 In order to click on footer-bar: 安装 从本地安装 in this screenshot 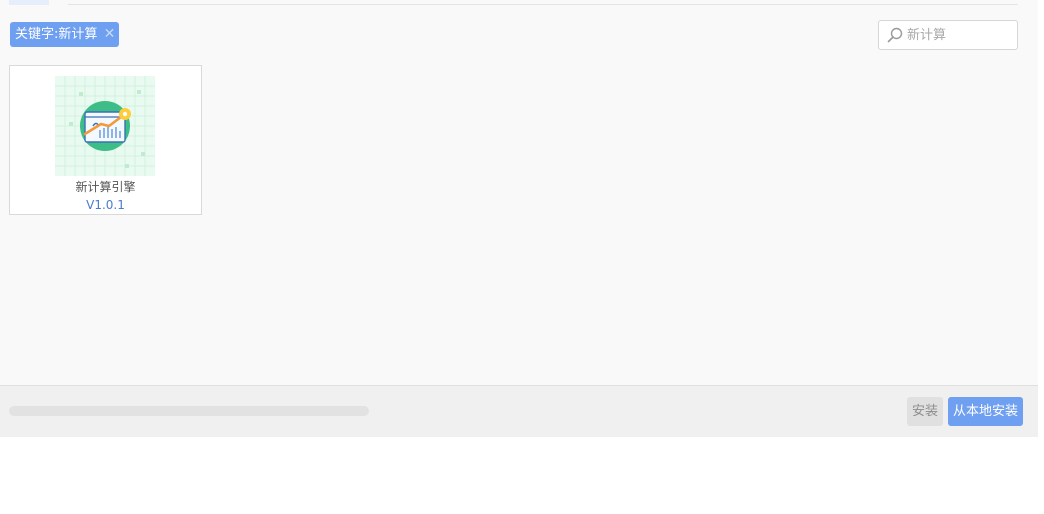, I will do `click(519, 411)`.